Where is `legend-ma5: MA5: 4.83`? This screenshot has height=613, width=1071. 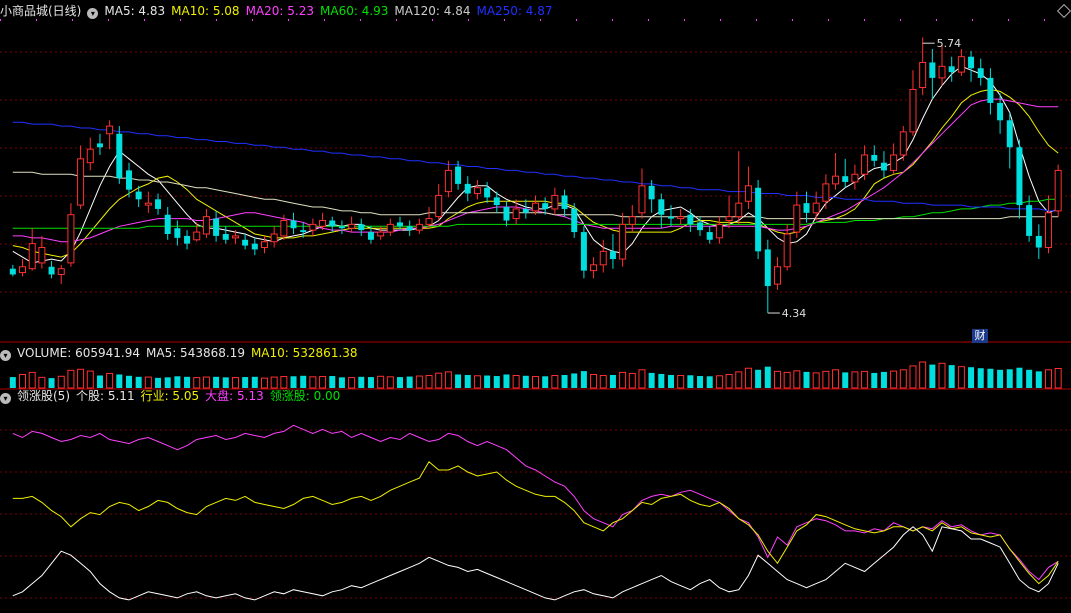 legend-ma5: MA5: 4.83 is located at coordinates (135, 11).